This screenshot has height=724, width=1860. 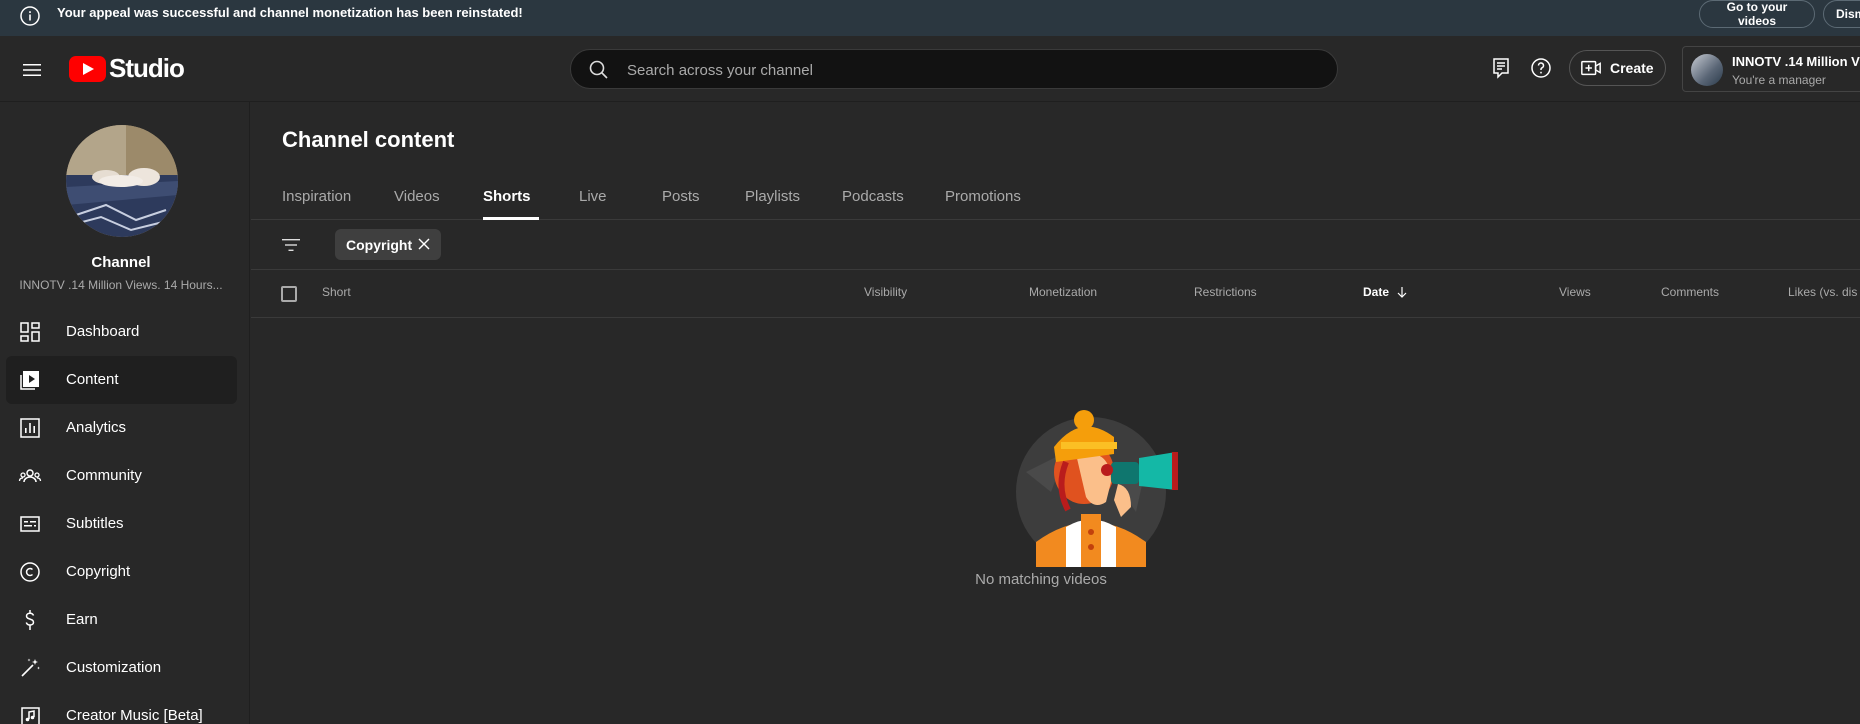 What do you see at coordinates (98, 571) in the screenshot?
I see `sidebar-item-label: Copyright` at bounding box center [98, 571].